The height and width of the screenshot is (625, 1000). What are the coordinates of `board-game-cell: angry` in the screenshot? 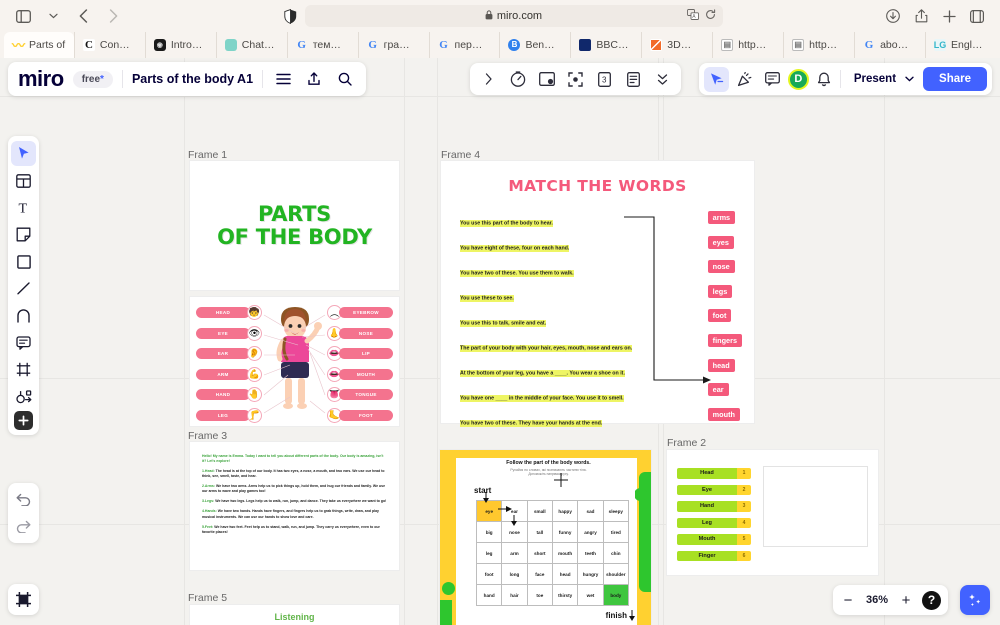 It's located at (591, 532).